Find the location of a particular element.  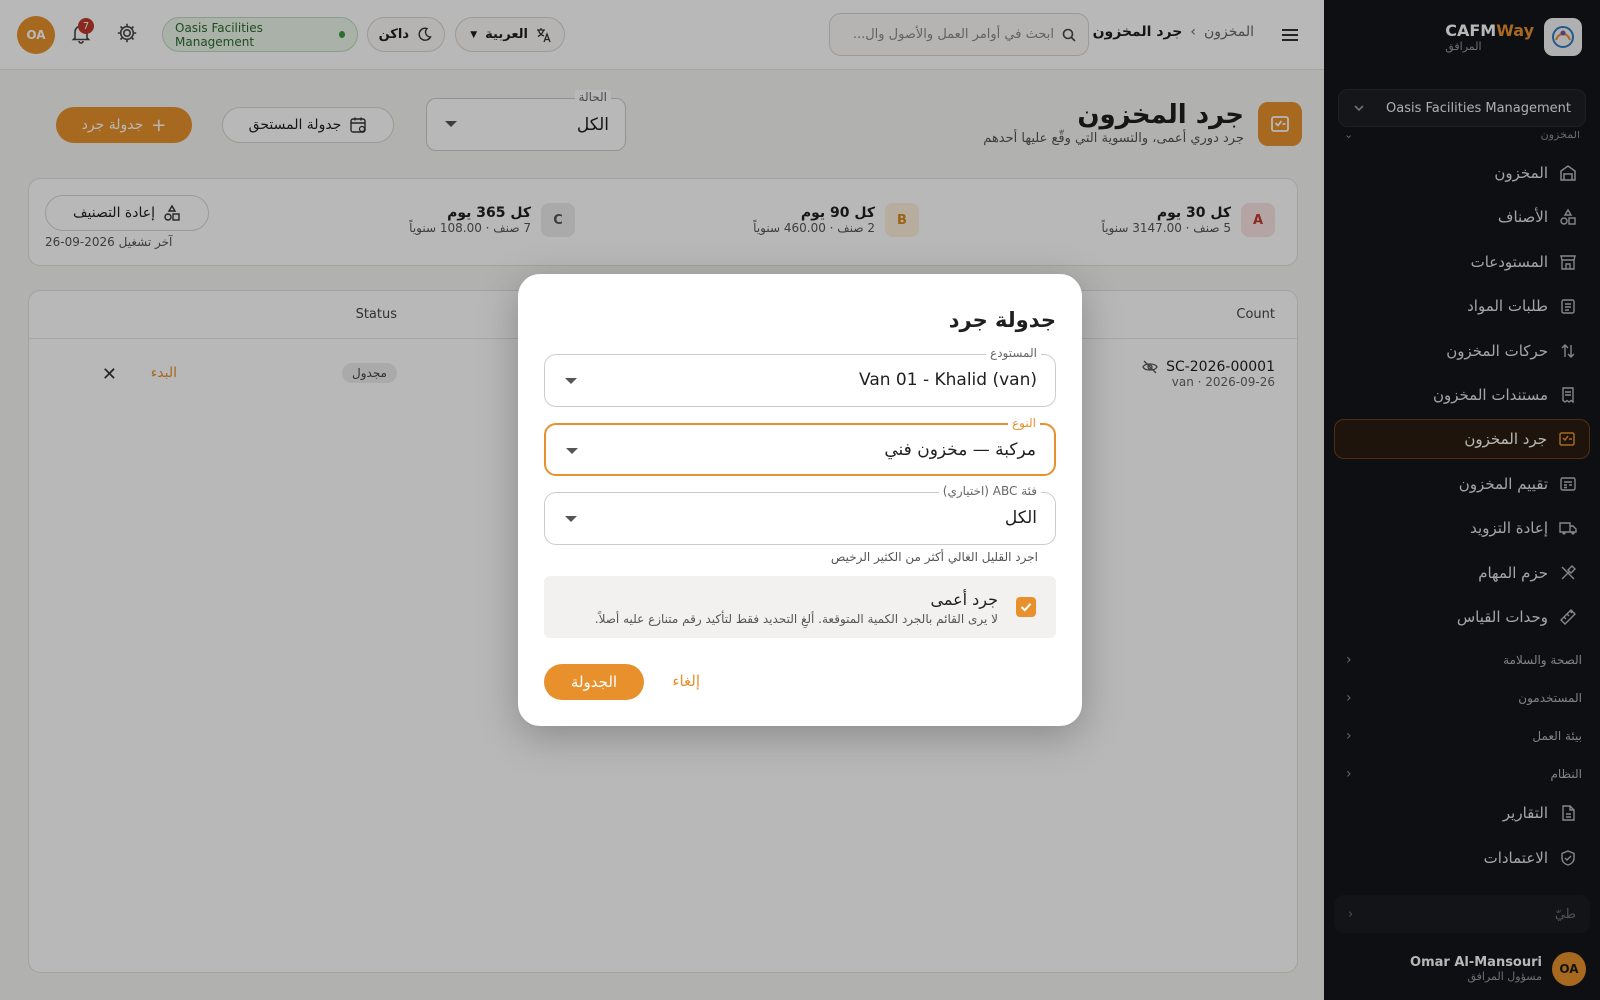

abc-class-helper: اجرد القليل الغالي أكثر من الكثير الرخيص is located at coordinates (934, 557).